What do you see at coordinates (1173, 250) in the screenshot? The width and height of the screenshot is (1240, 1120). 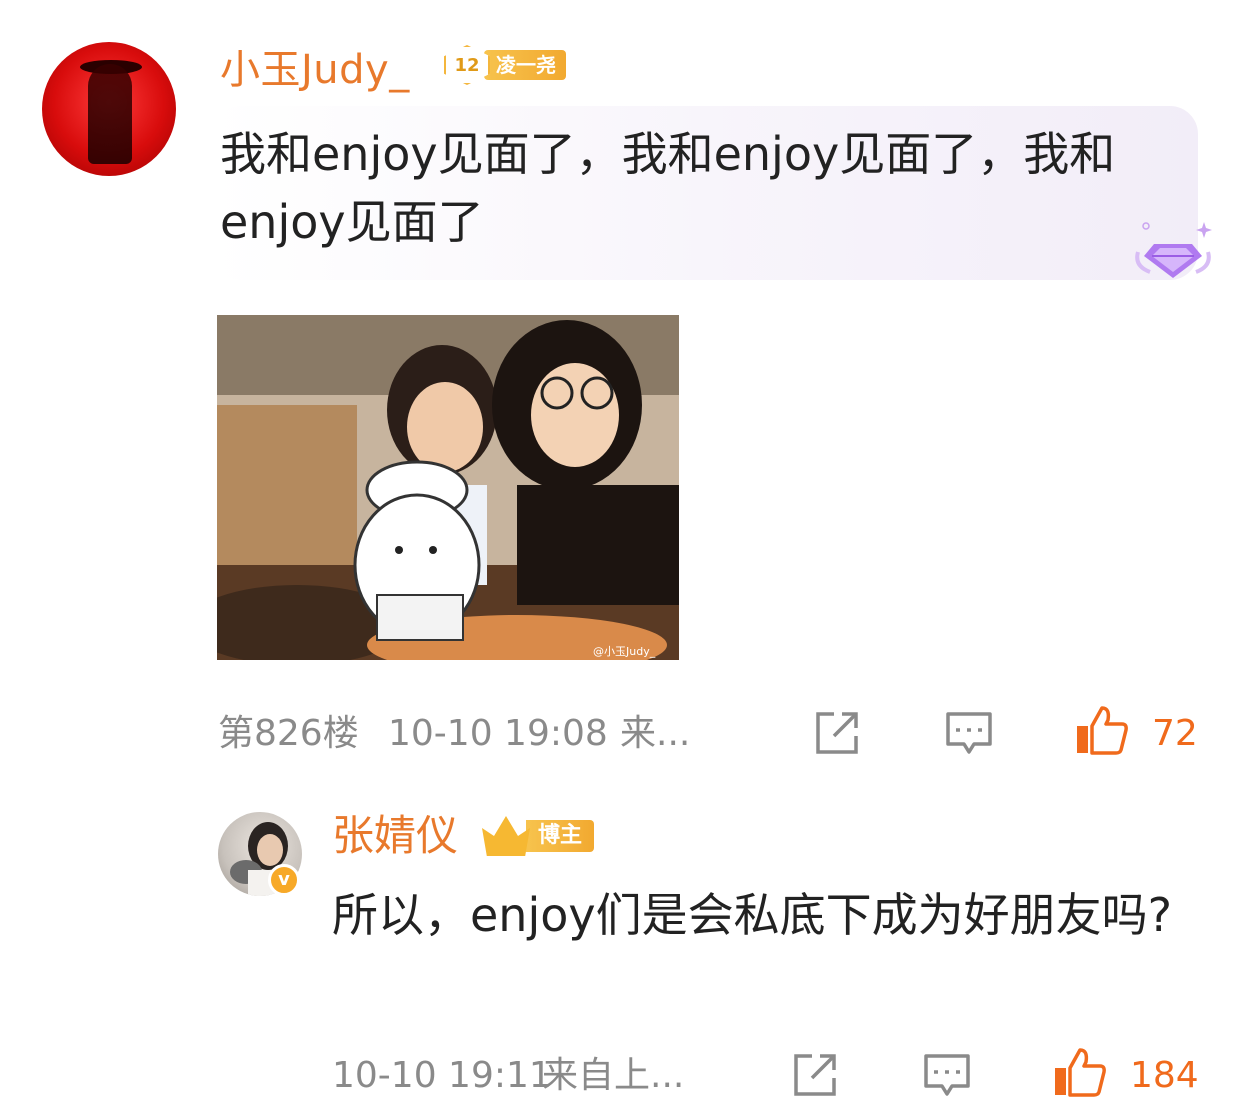 I see `gem-badge-icon` at bounding box center [1173, 250].